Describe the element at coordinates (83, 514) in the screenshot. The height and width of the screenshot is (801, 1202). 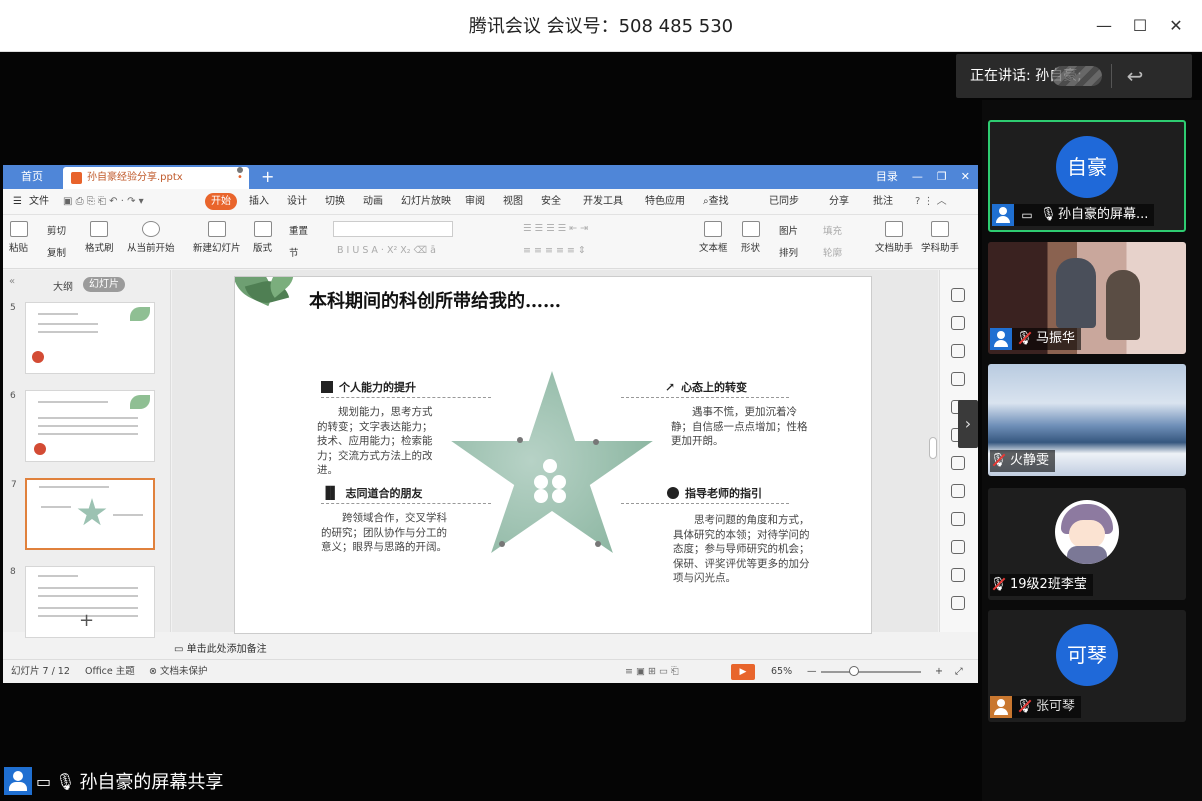
I see `slide-thumbnail-selected: 7` at that location.